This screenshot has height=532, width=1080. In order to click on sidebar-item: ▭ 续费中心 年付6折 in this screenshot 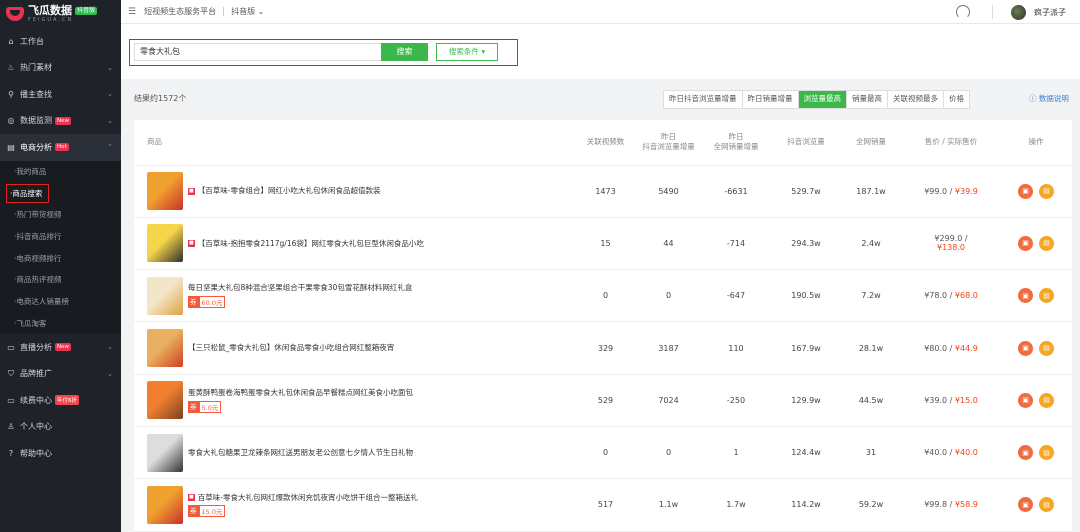, I will do `click(60, 400)`.